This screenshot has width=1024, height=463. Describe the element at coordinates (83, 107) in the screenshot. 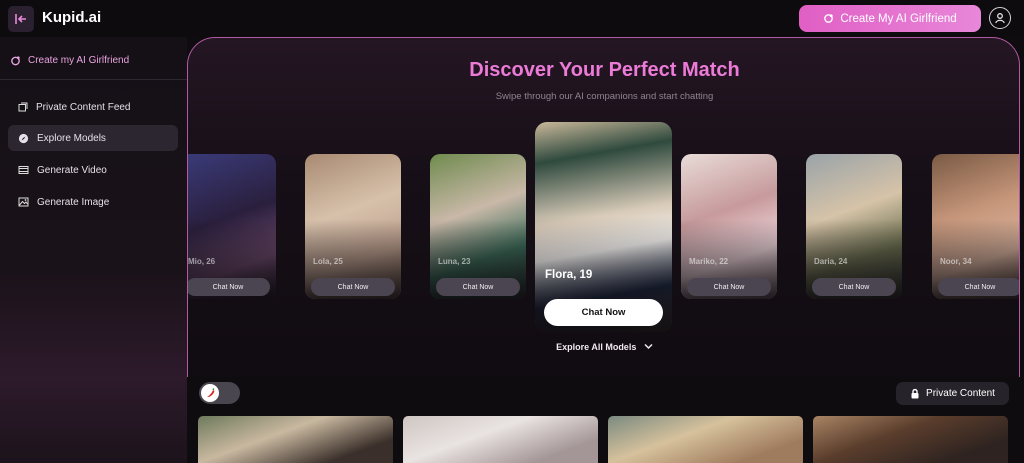

I see `sidebar-item-label: Private Content Feed` at that location.